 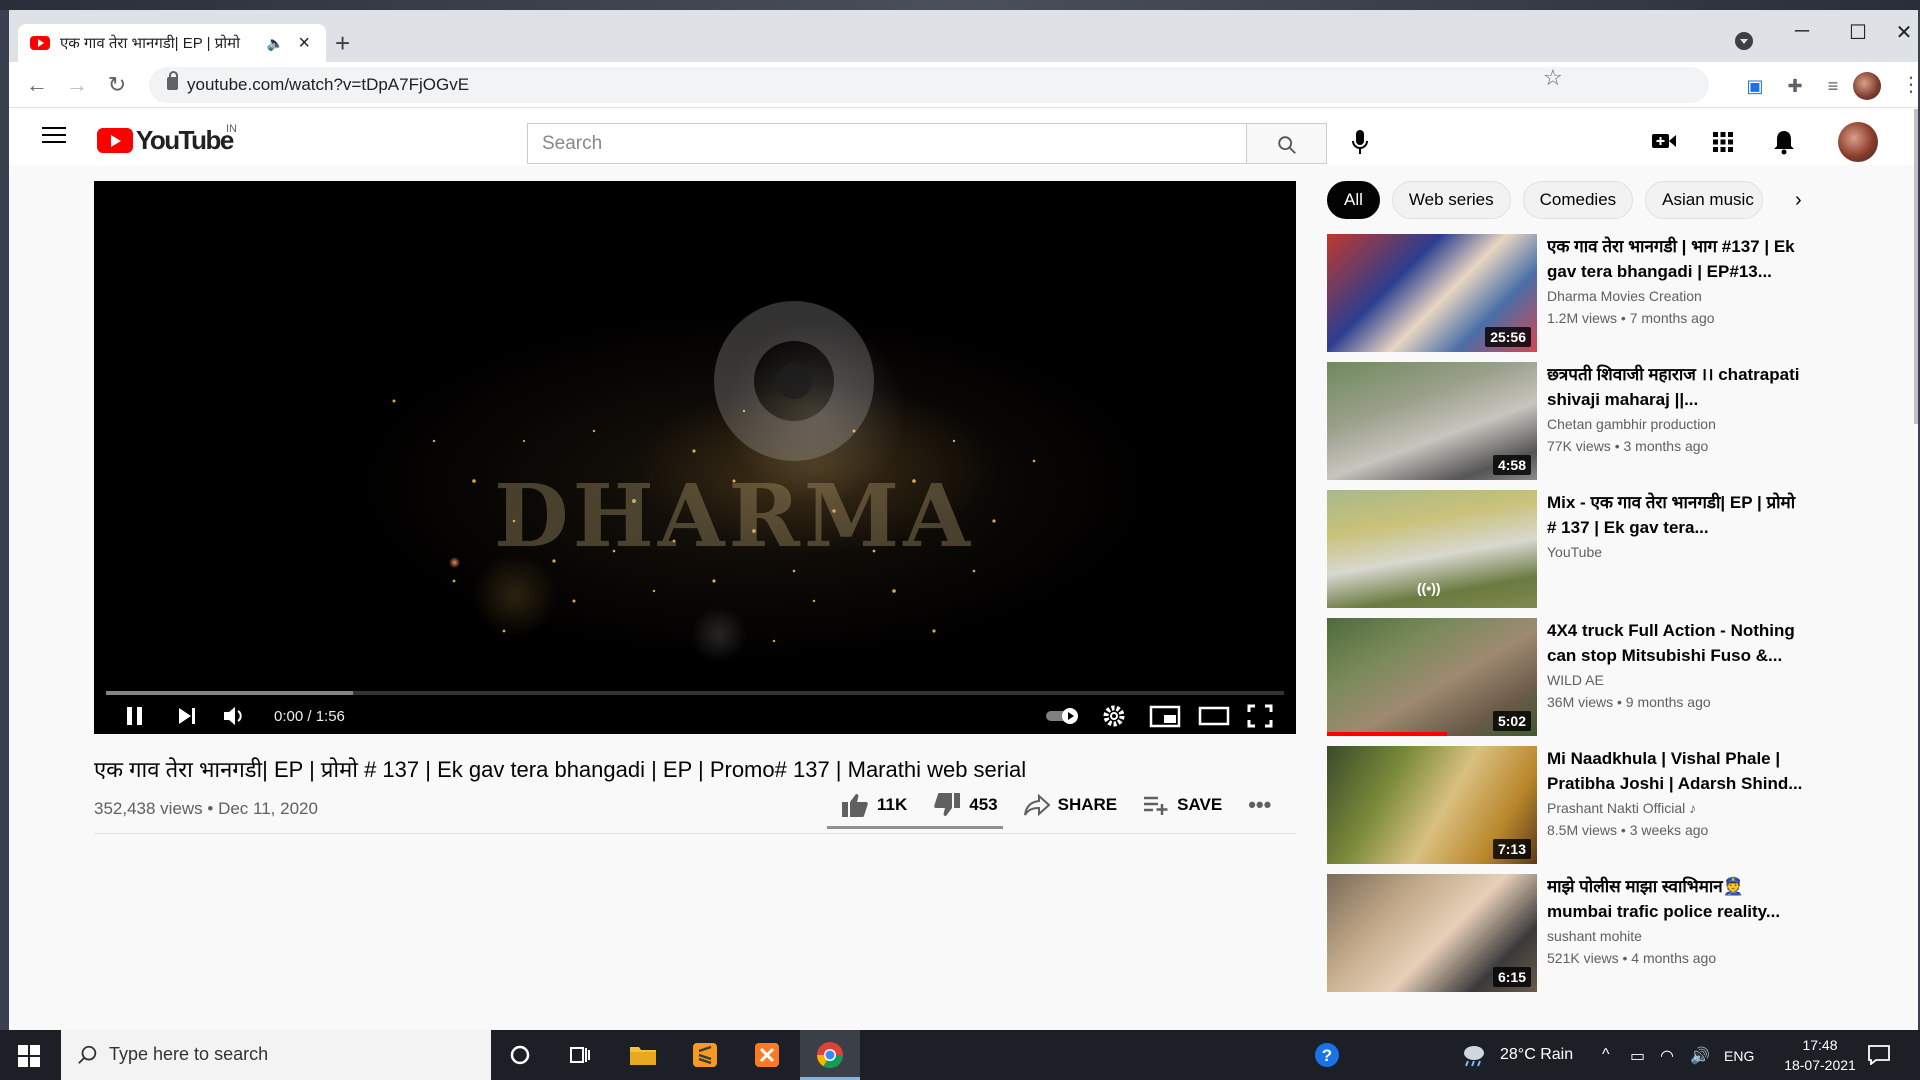 I want to click on battery-icon: ▭, so click(x=1637, y=1056).